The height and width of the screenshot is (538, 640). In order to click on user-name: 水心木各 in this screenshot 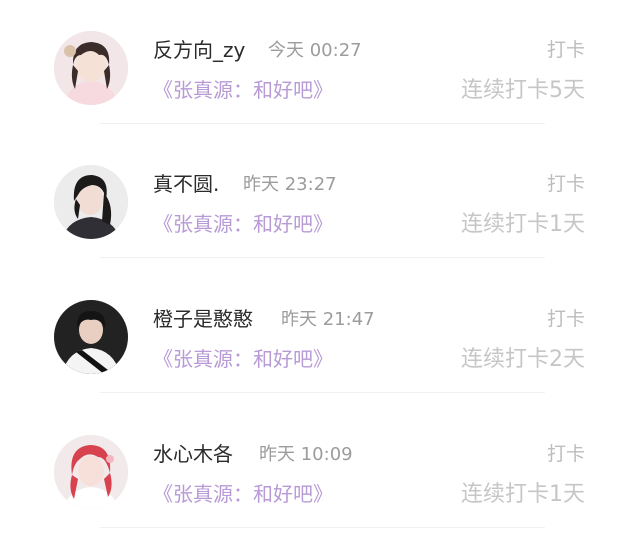, I will do `click(193, 452)`.